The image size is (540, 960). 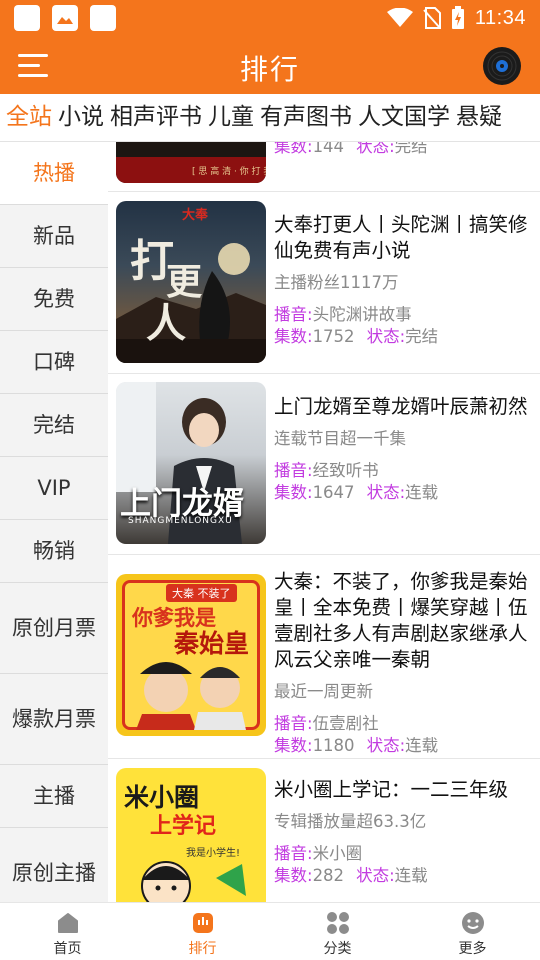 I want to click on tab-humanities: 人文国学, so click(x=404, y=117).